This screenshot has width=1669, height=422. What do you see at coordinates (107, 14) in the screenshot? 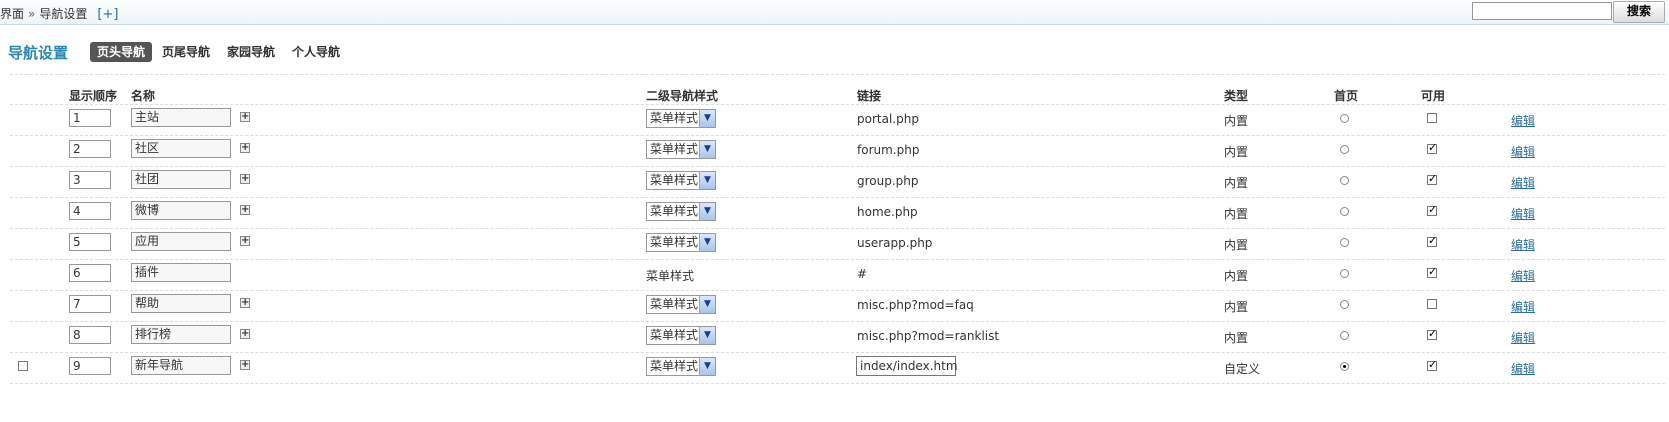
I see `add-shortcut-link: [+]` at bounding box center [107, 14].